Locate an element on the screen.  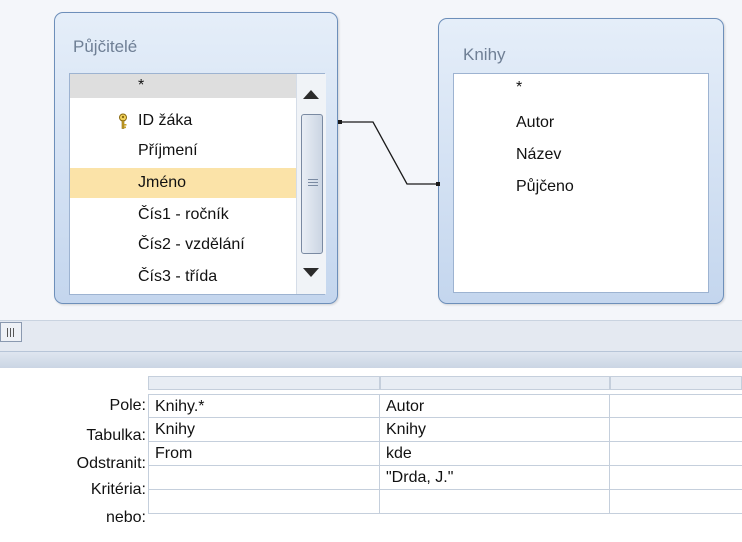
splitter-bar is located at coordinates (371, 360).